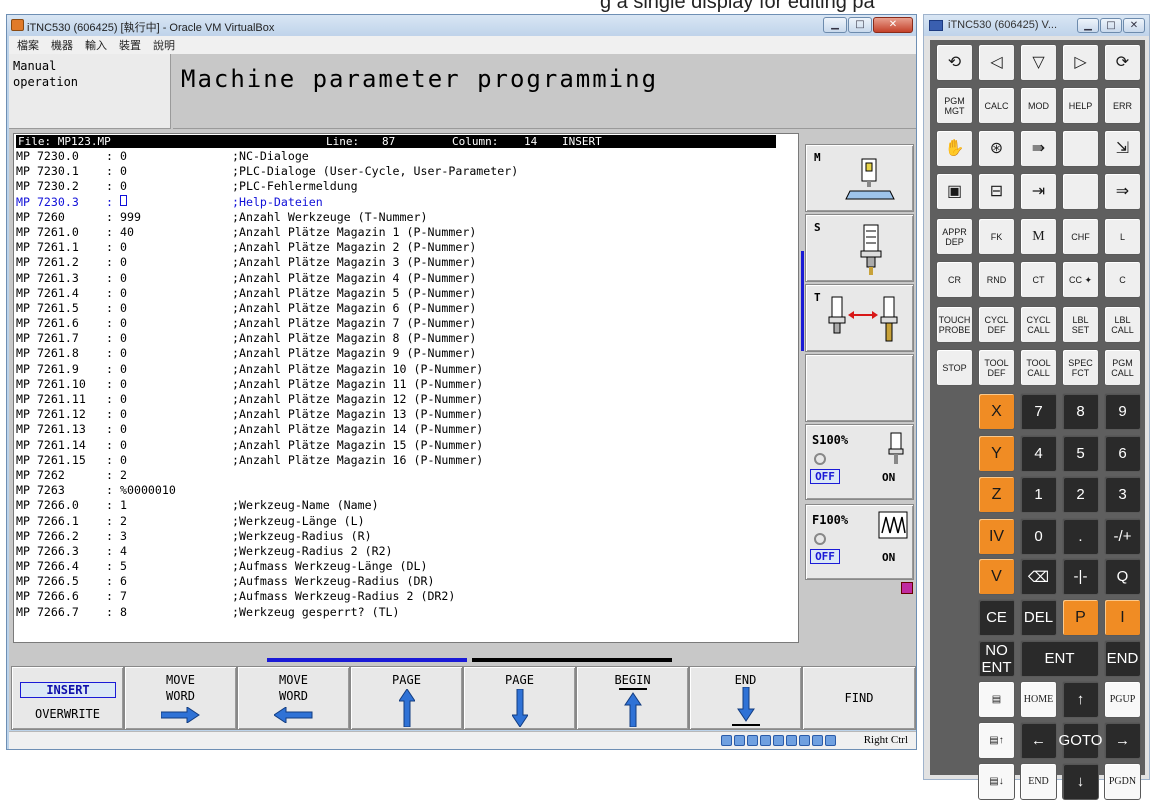 The width and height of the screenshot is (1150, 800). Describe the element at coordinates (996, 62) in the screenshot. I see `arrow-left-key: ◁` at that location.